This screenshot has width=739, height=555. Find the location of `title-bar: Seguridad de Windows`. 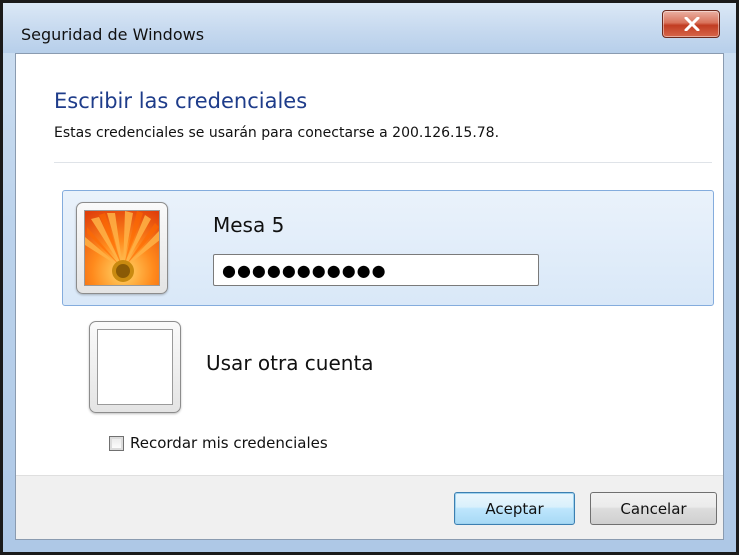

title-bar: Seguridad de Windows is located at coordinates (369, 28).